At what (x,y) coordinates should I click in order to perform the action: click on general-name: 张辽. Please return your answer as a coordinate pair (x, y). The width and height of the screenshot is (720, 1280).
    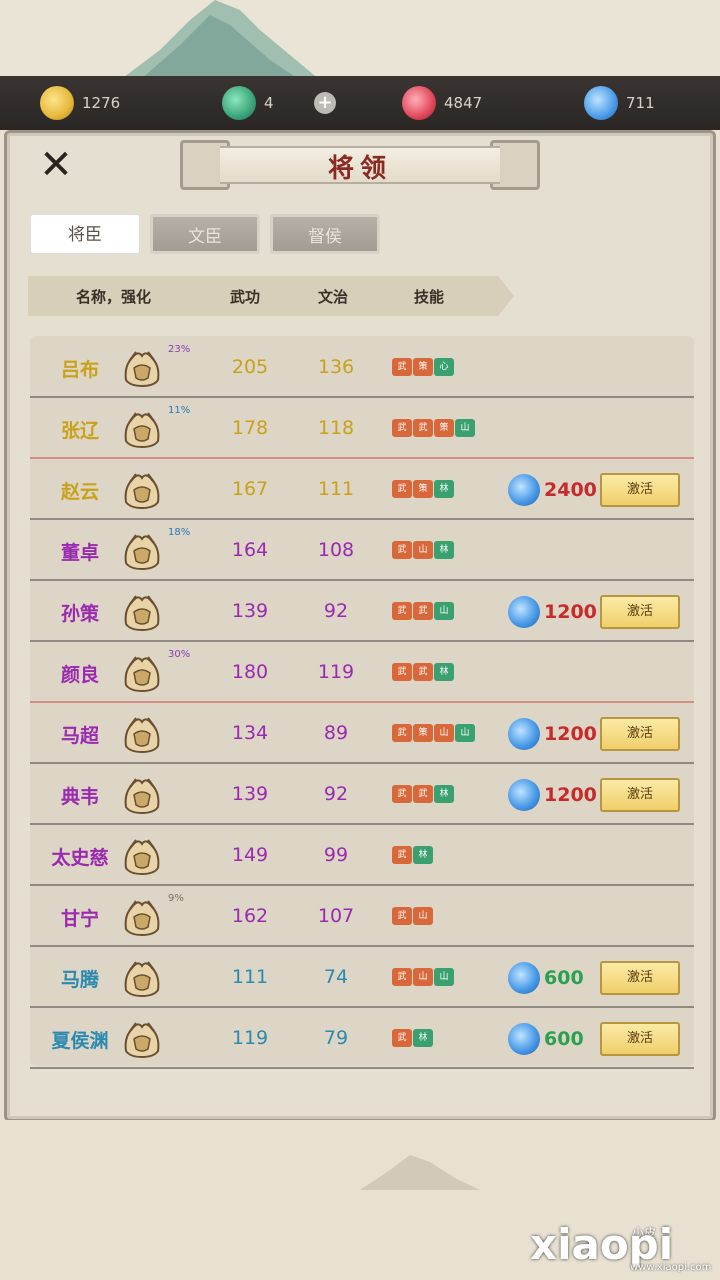
    Looking at the image, I should click on (80, 429).